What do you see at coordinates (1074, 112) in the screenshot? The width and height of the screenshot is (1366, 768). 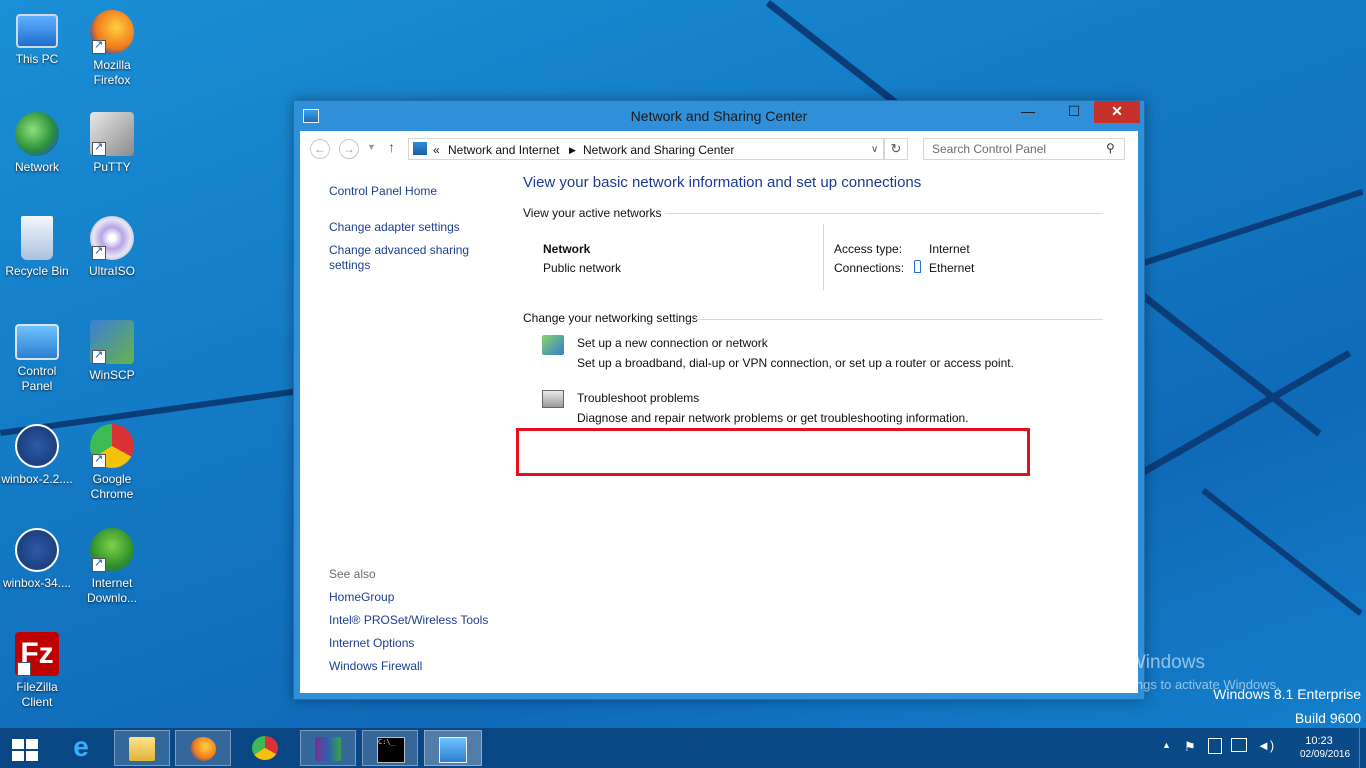 I see `maximize-button: ☐` at bounding box center [1074, 112].